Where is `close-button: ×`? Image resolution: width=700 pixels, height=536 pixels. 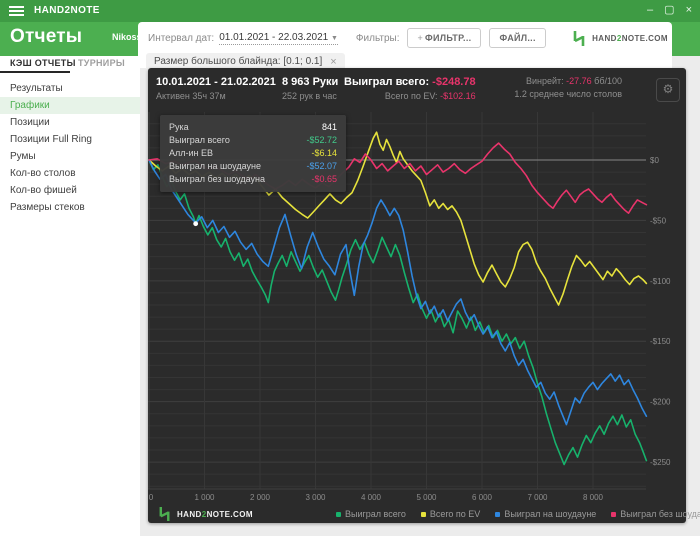
close-button: × is located at coordinates (689, 10).